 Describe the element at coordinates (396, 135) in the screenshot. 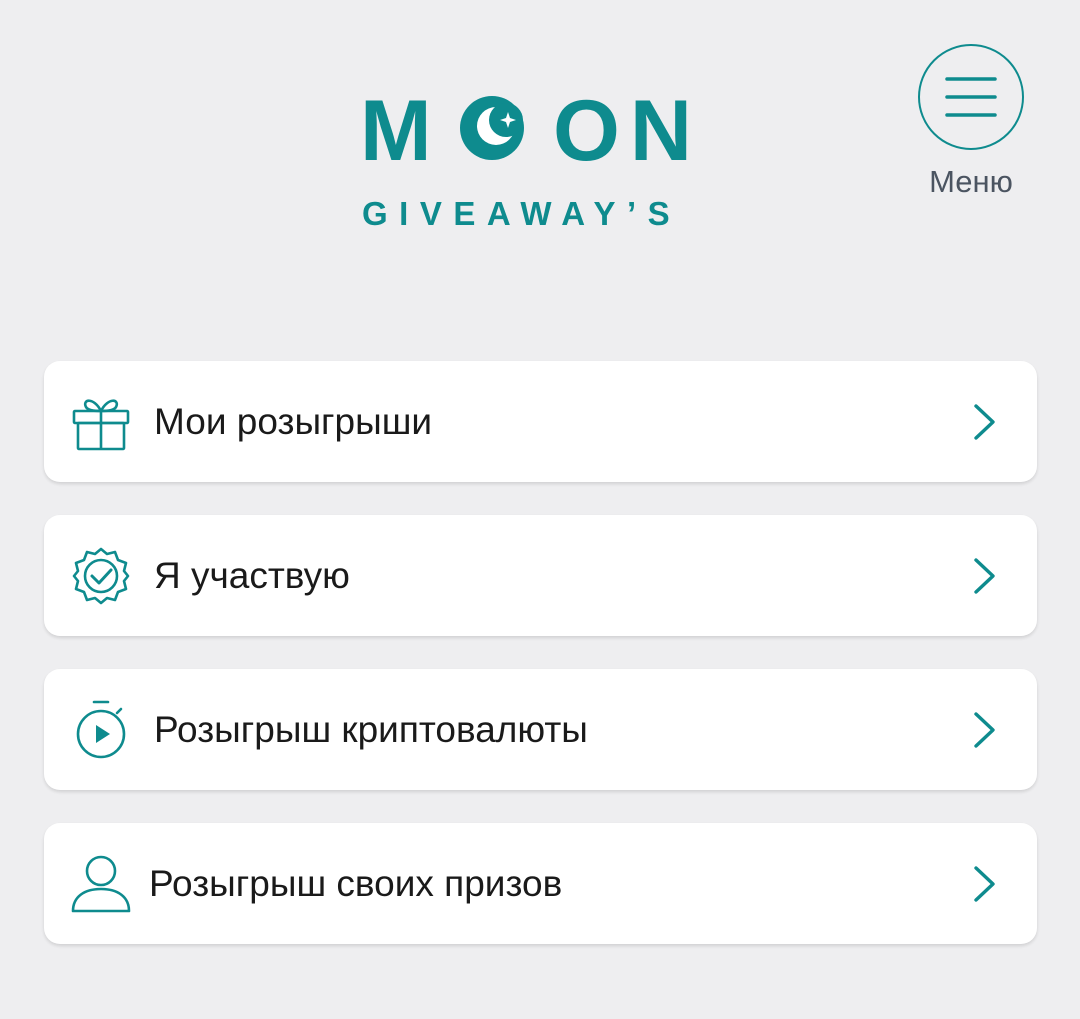

I see `logo-letter-m: M` at that location.